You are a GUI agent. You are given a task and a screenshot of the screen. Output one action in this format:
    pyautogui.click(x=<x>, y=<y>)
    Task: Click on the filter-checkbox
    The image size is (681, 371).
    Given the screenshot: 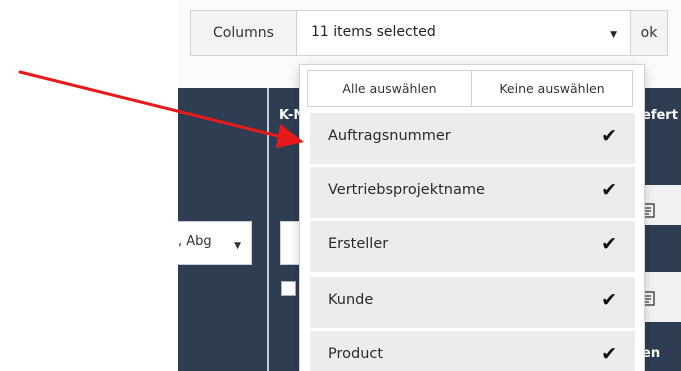 What is the action you would take?
    pyautogui.click(x=288, y=288)
    